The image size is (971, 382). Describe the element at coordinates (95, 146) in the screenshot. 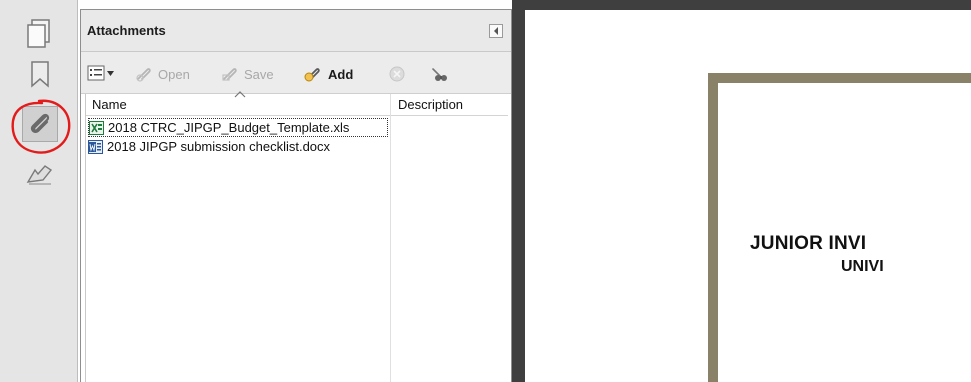

I see `word-file-icon` at that location.